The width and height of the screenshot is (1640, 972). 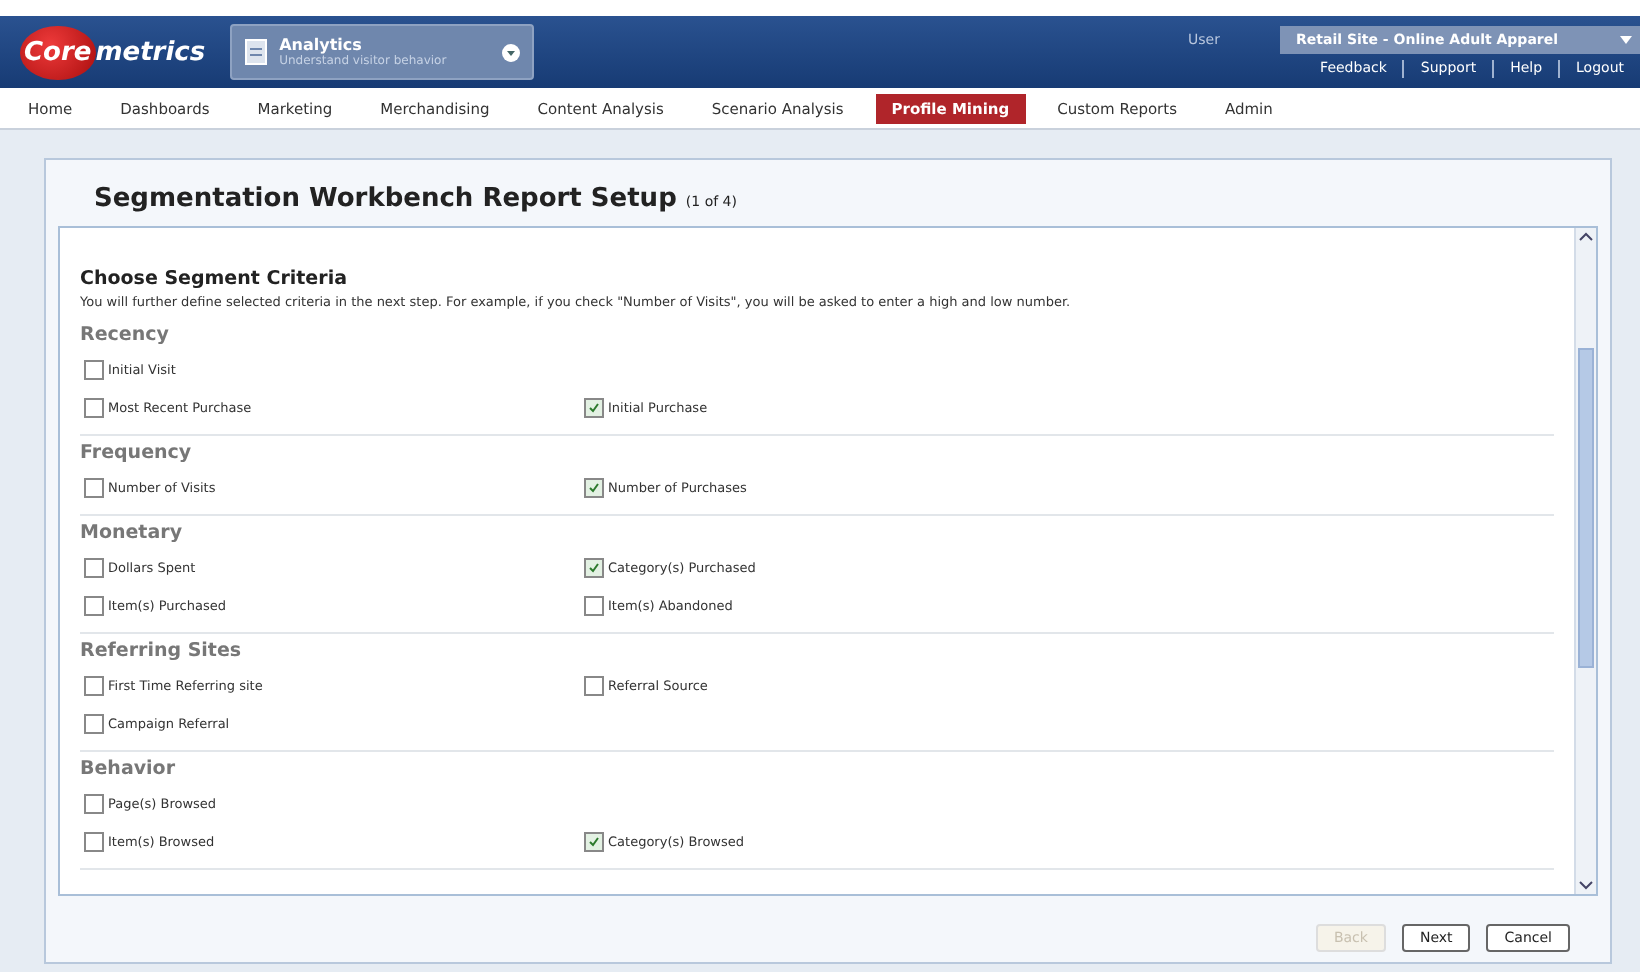 What do you see at coordinates (129, 769) in the screenshot?
I see `section-heading: Behavior` at bounding box center [129, 769].